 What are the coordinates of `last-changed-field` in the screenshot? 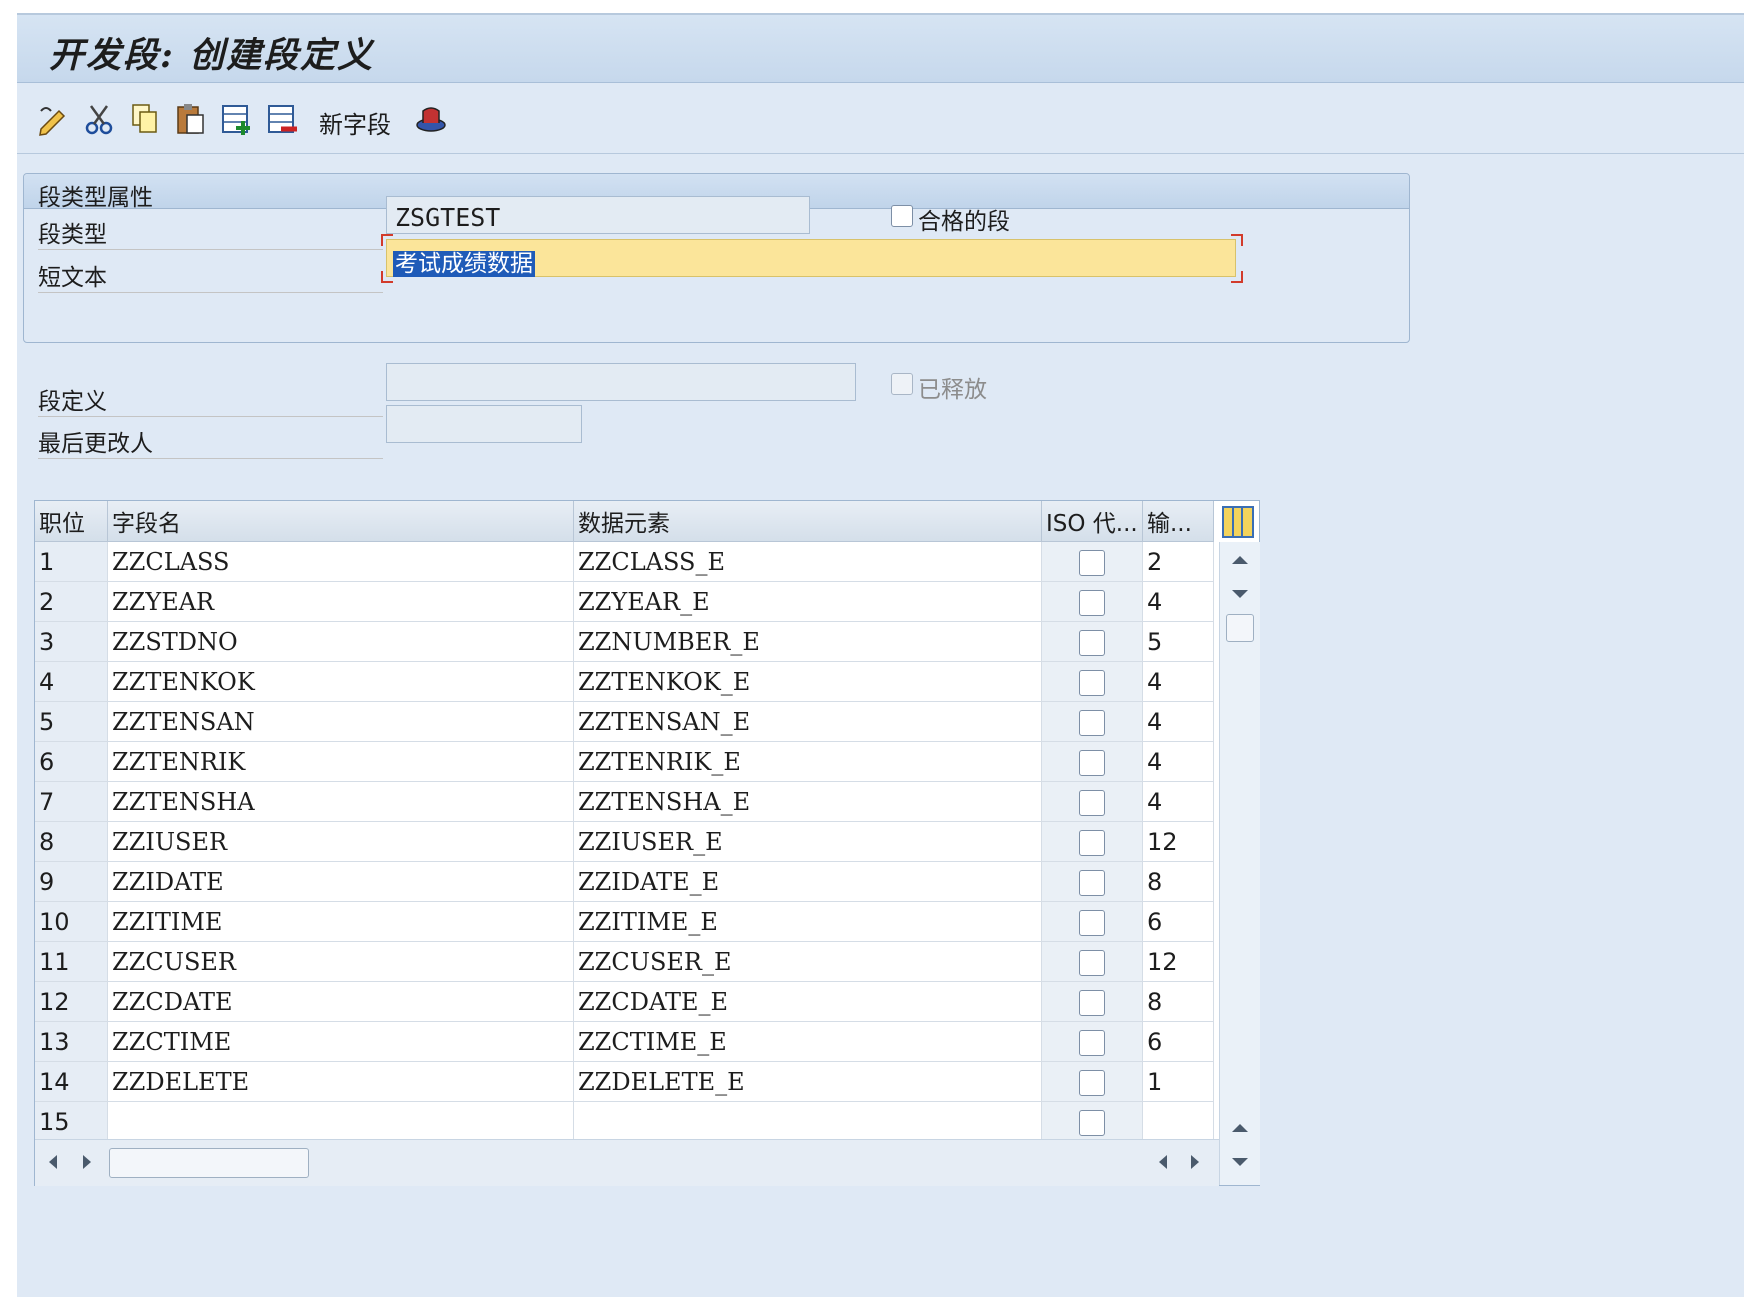 It's located at (484, 424).